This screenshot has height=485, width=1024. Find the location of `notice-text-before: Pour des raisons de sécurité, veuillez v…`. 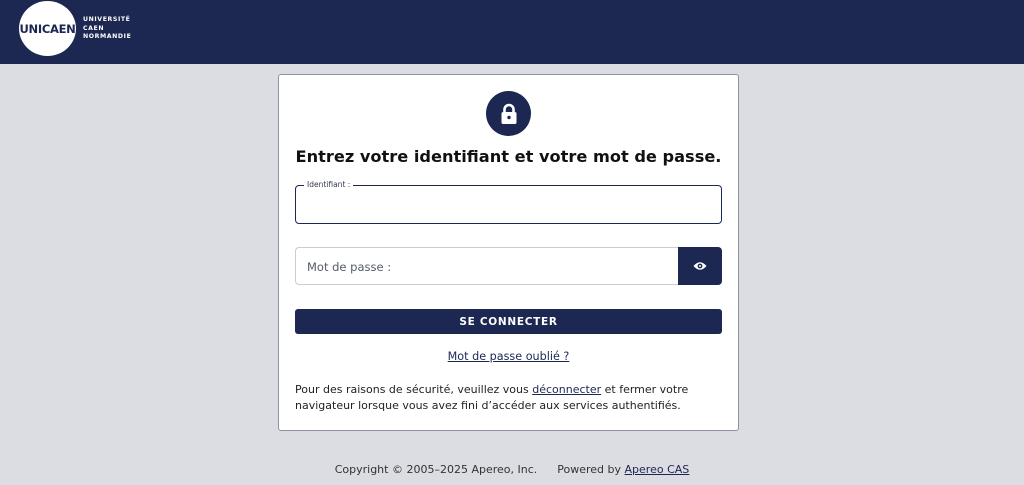

notice-text-before: Pour des raisons de sécurité, veuillez v… is located at coordinates (414, 389).